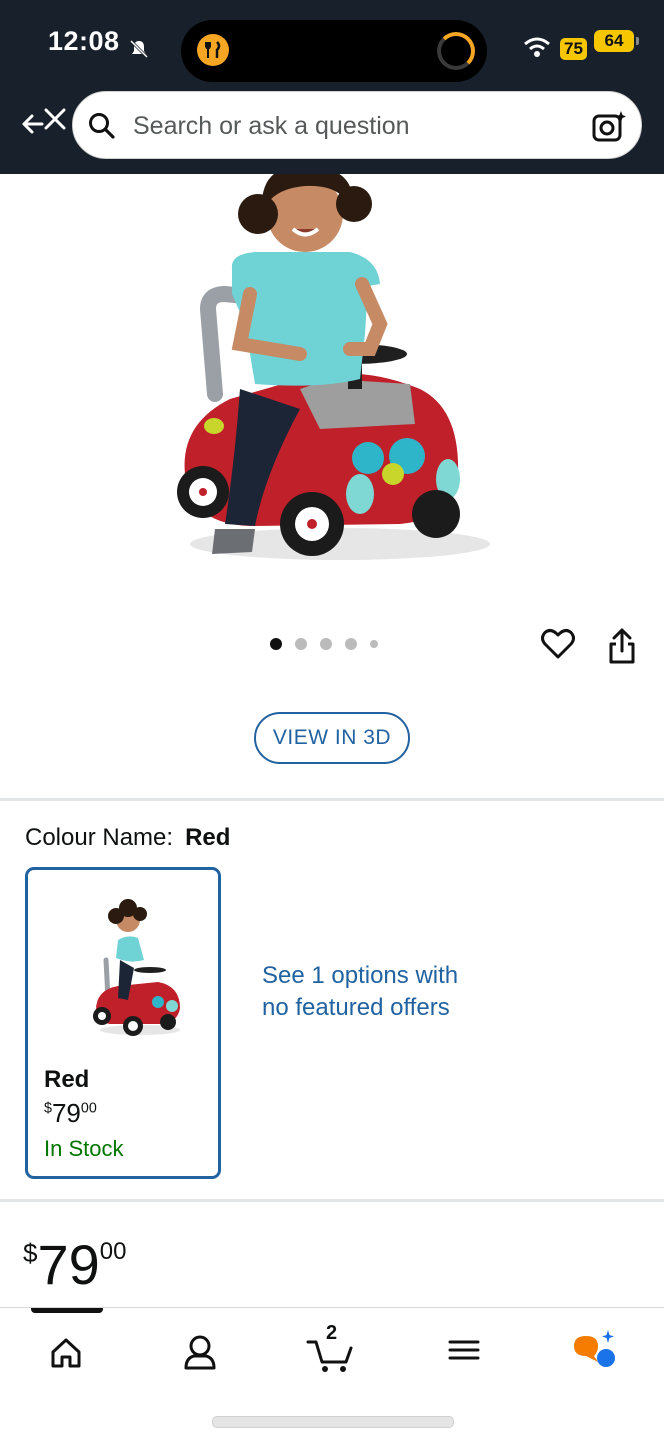 The width and height of the screenshot is (664, 1441). I want to click on dynamic-island, so click(334, 51).